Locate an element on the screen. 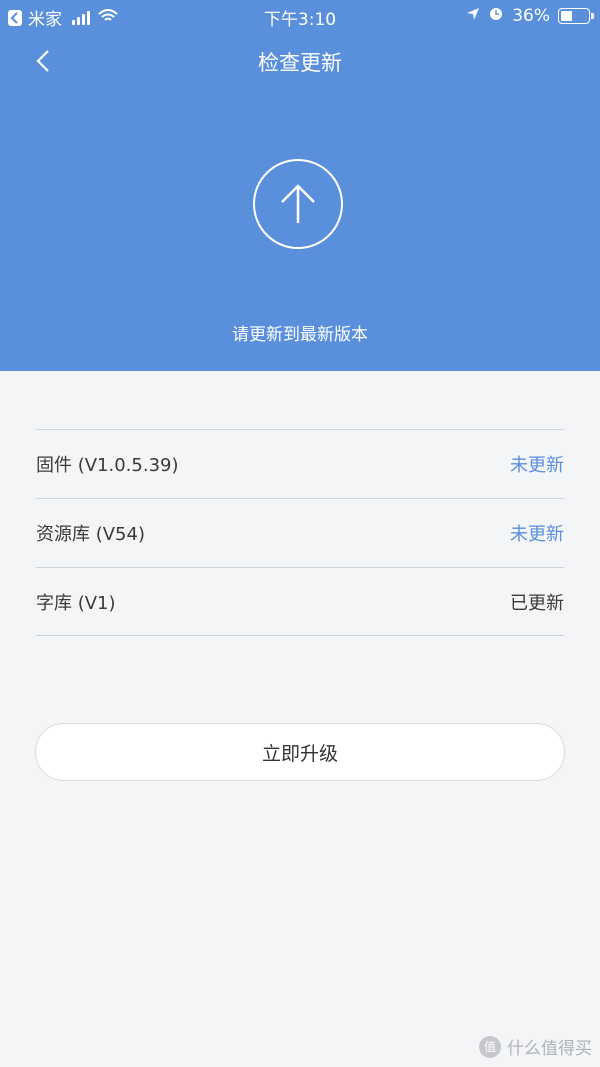 The width and height of the screenshot is (600, 1067). list-item-firmware: 固件 (V1.0.5.39) 未更新 is located at coordinates (300, 463).